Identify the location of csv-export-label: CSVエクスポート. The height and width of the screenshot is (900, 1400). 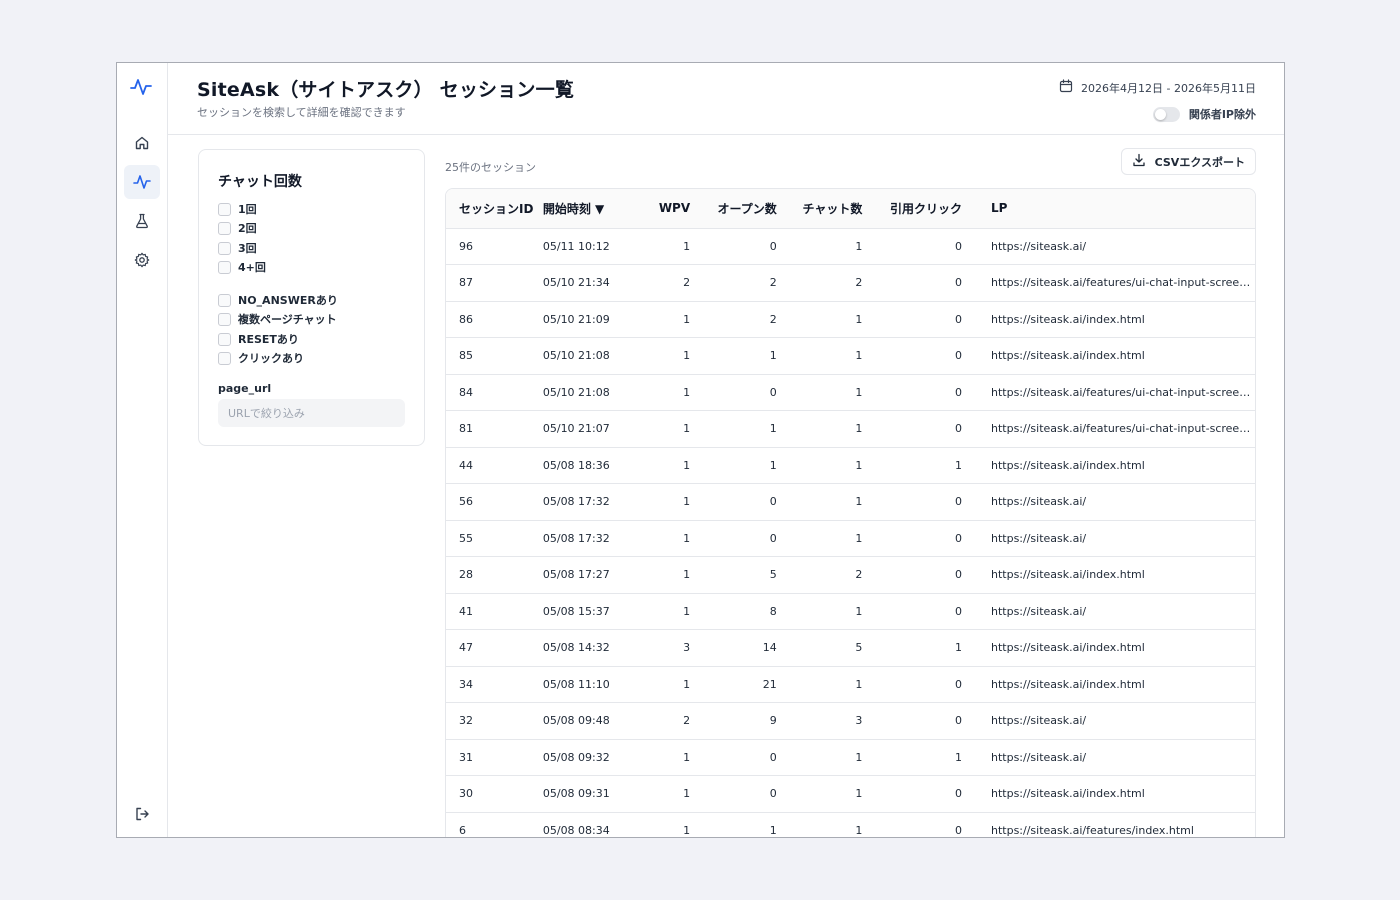
(1199, 162).